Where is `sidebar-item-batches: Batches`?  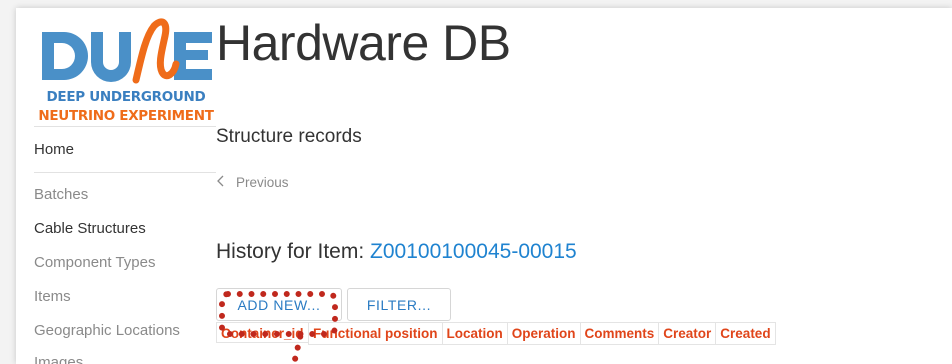
sidebar-item-batches: Batches is located at coordinates (61, 194).